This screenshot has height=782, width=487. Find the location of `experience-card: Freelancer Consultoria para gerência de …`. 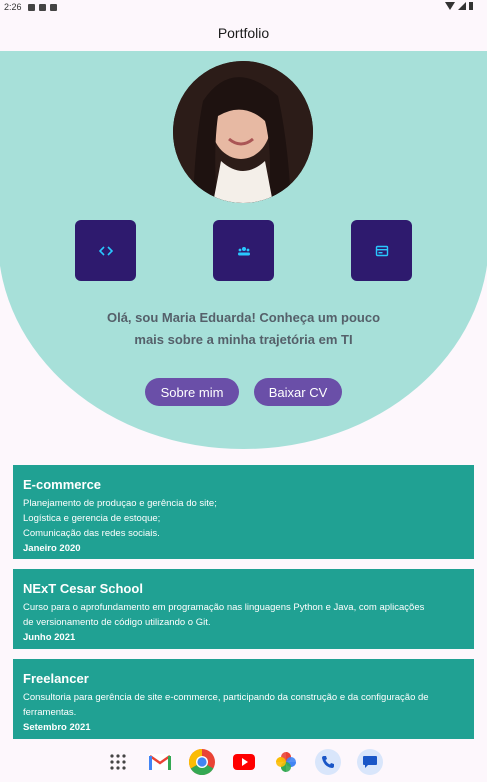

experience-card: Freelancer Consultoria para gerência de … is located at coordinates (243, 699).